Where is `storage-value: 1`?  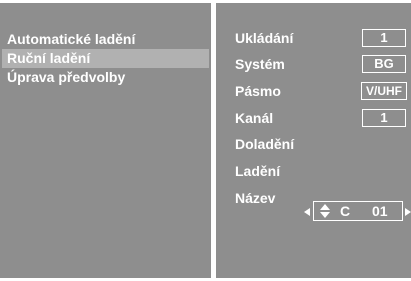 storage-value: 1 is located at coordinates (384, 38).